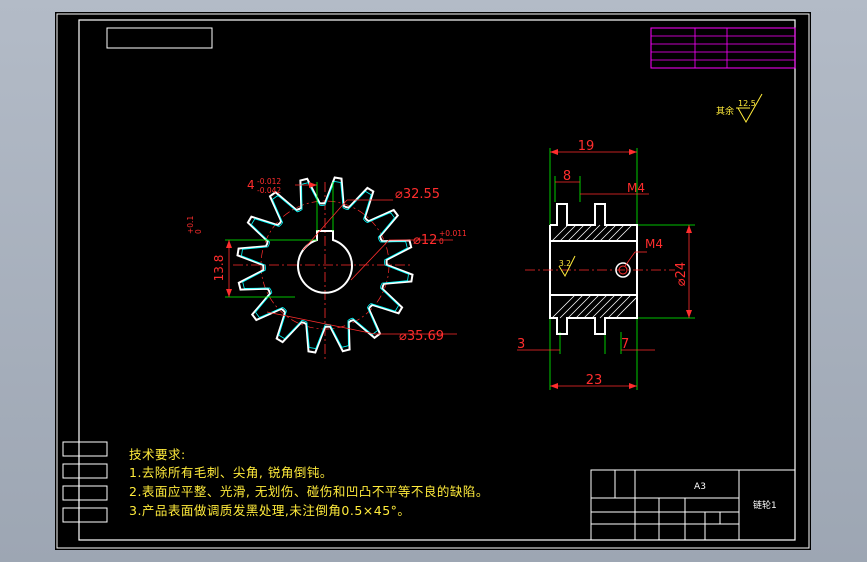 This screenshot has width=867, height=562. I want to click on dim-width-8: 8, so click(567, 176).